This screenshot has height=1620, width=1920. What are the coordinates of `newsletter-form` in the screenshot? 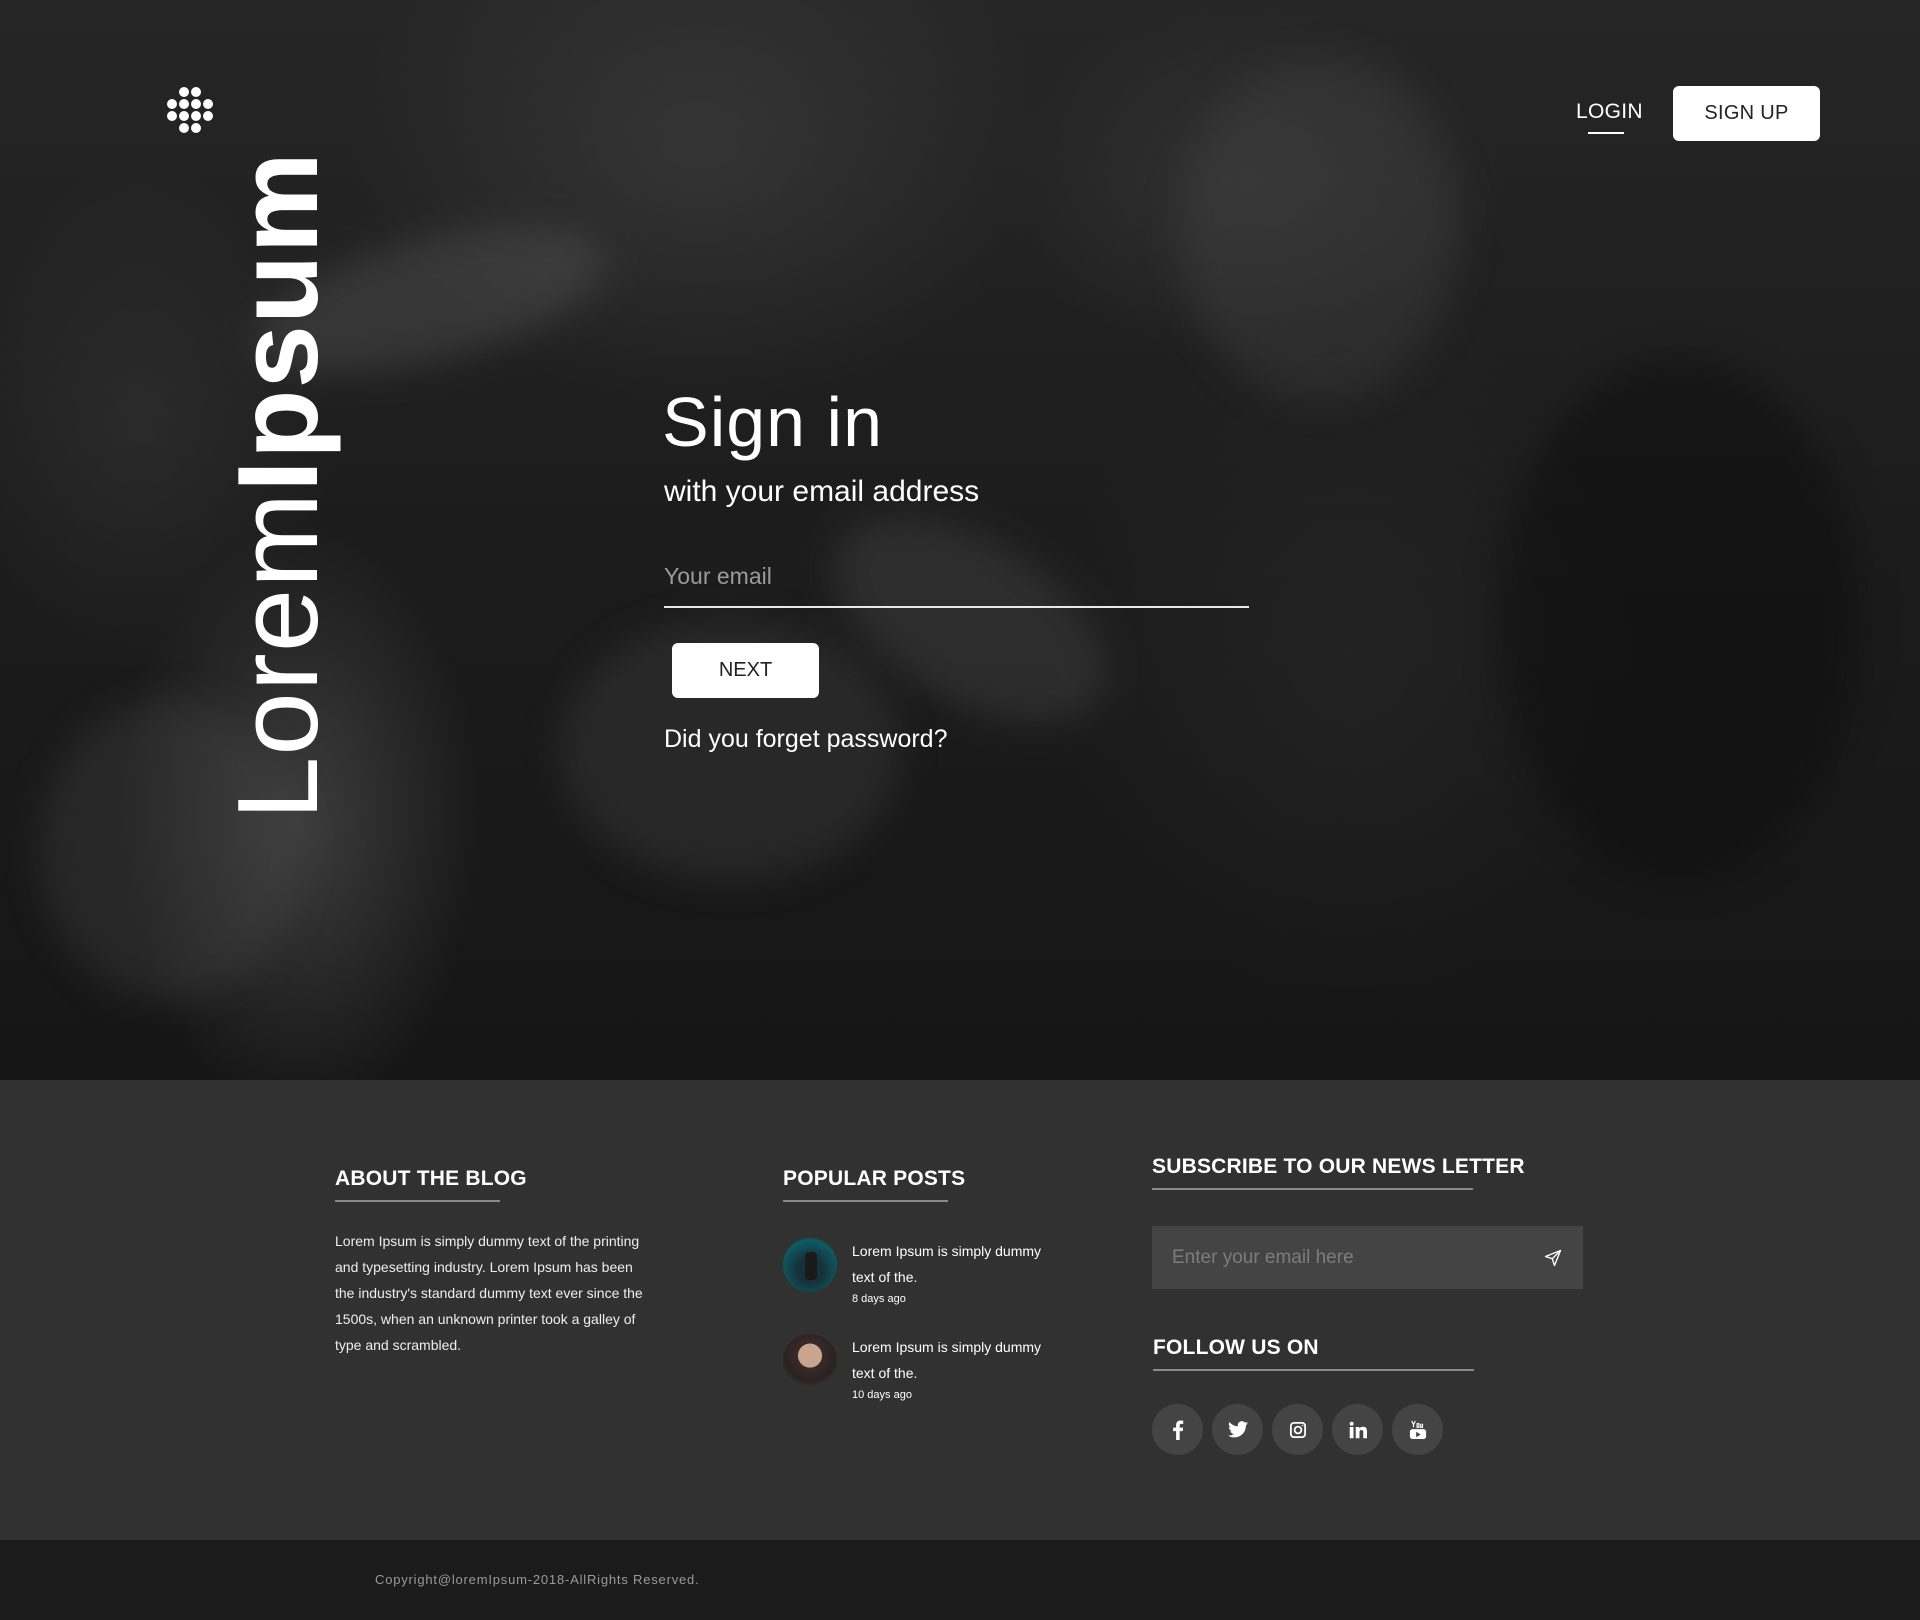 It's located at (1367, 1257).